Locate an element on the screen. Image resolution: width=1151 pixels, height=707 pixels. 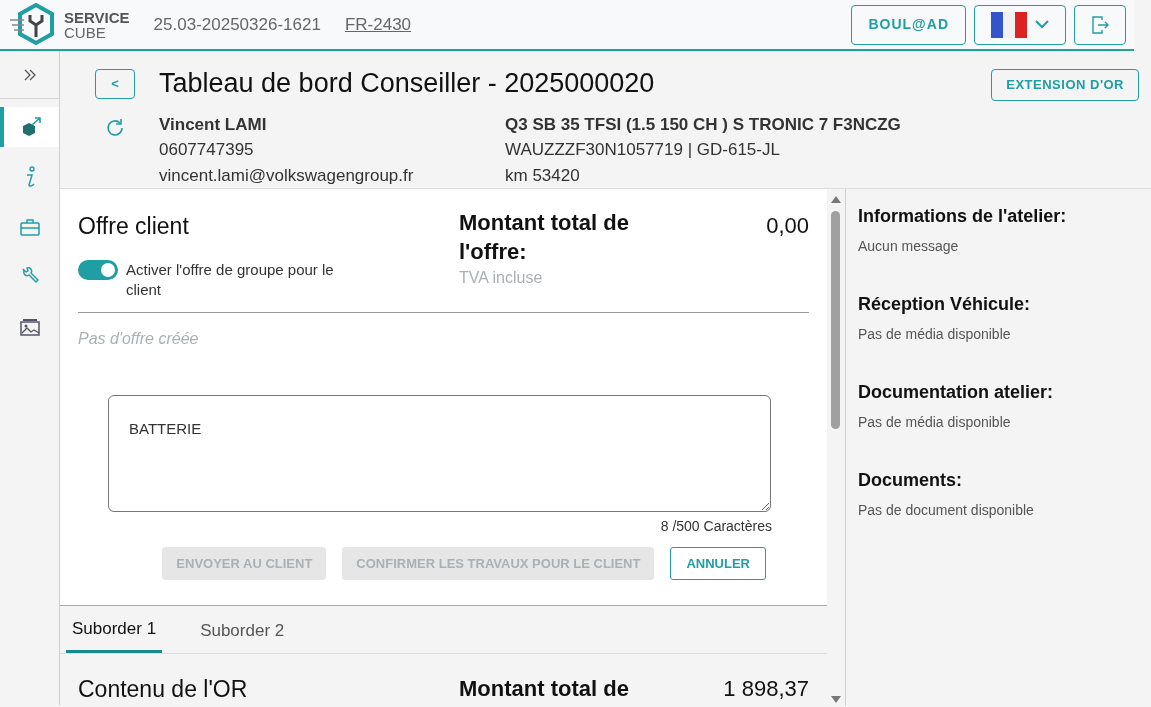
briefcase-icon is located at coordinates (29, 227).